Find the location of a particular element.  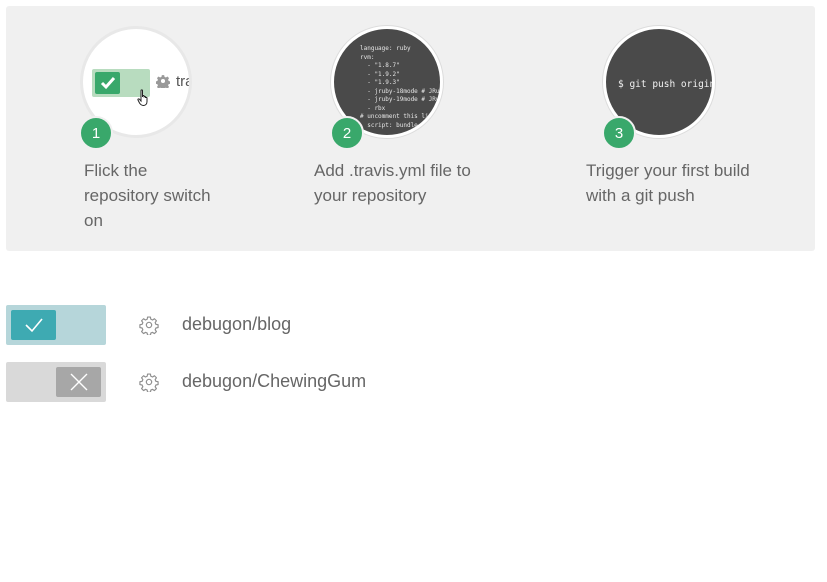

checkmark-icon is located at coordinates (33, 325).